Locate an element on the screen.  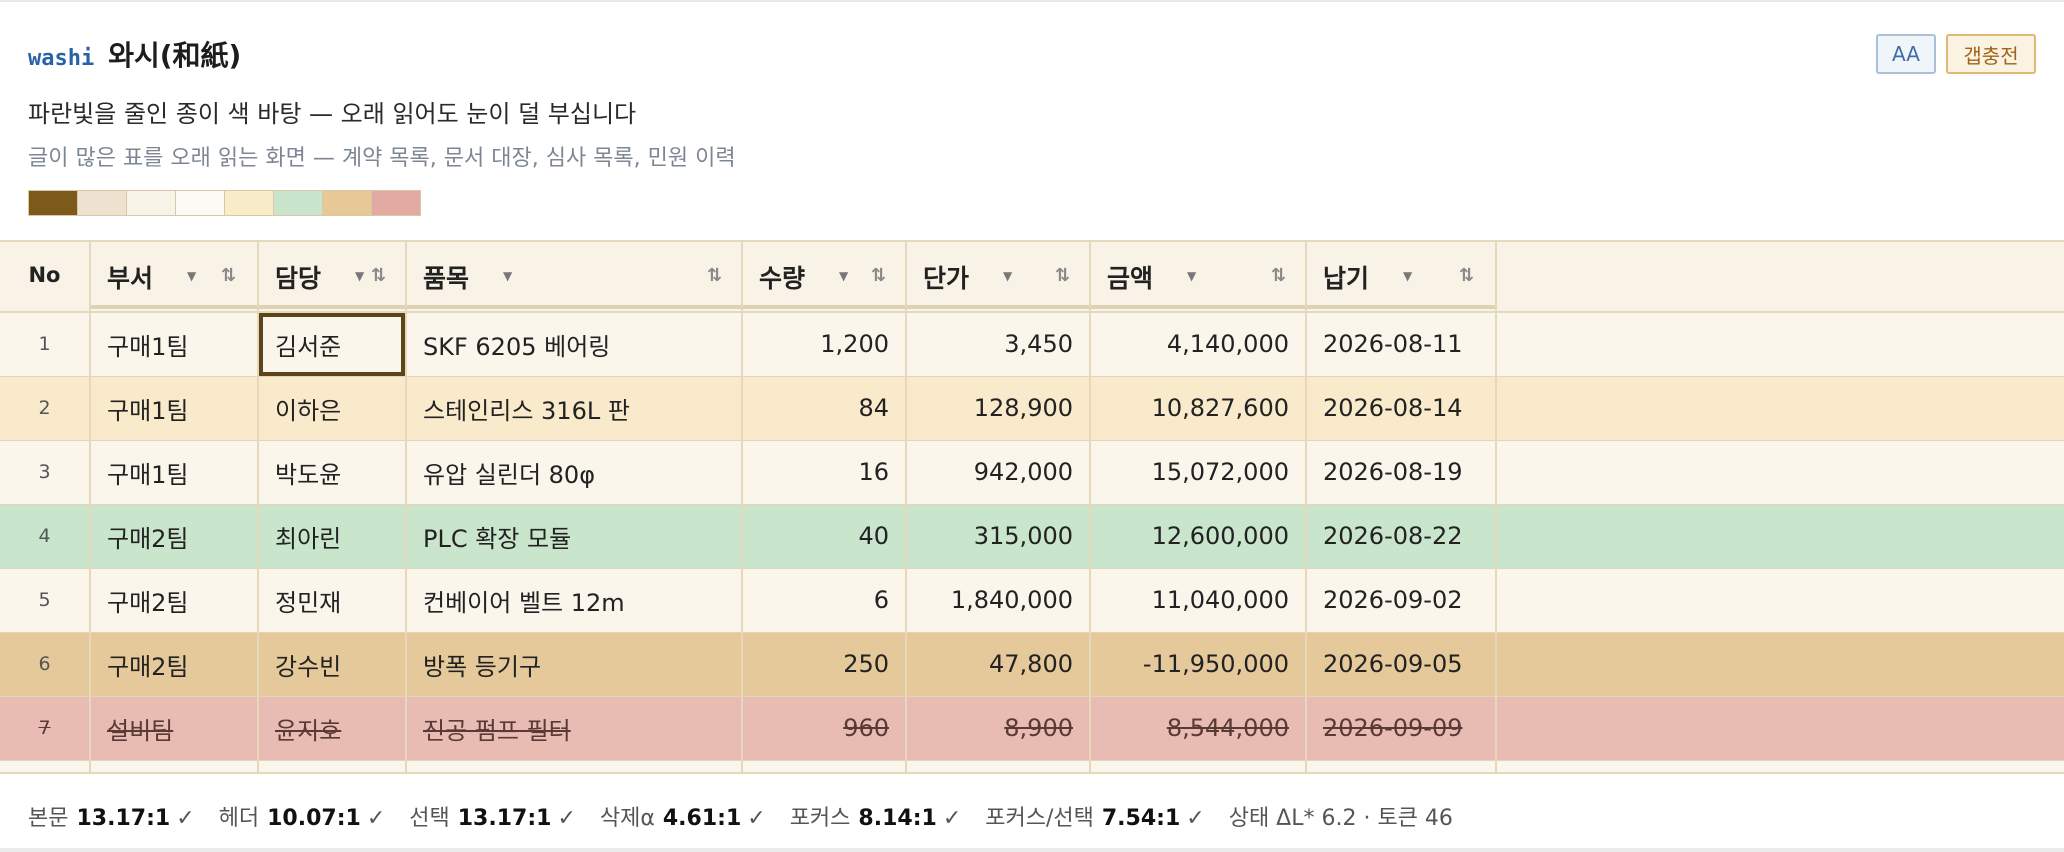
font-size-button: AA is located at coordinates (1906, 54).